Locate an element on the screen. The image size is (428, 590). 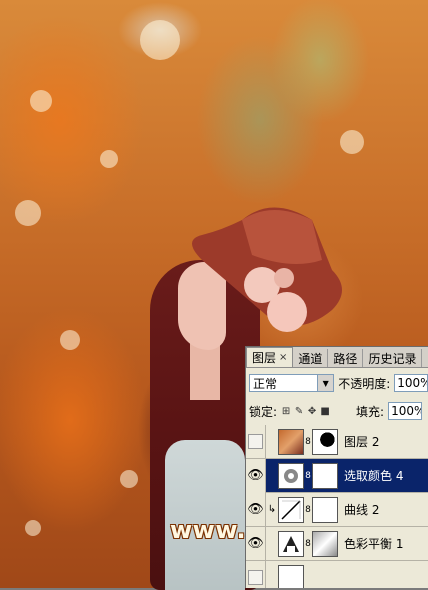
tab-channels: 通道 is located at coordinates (311, 358).